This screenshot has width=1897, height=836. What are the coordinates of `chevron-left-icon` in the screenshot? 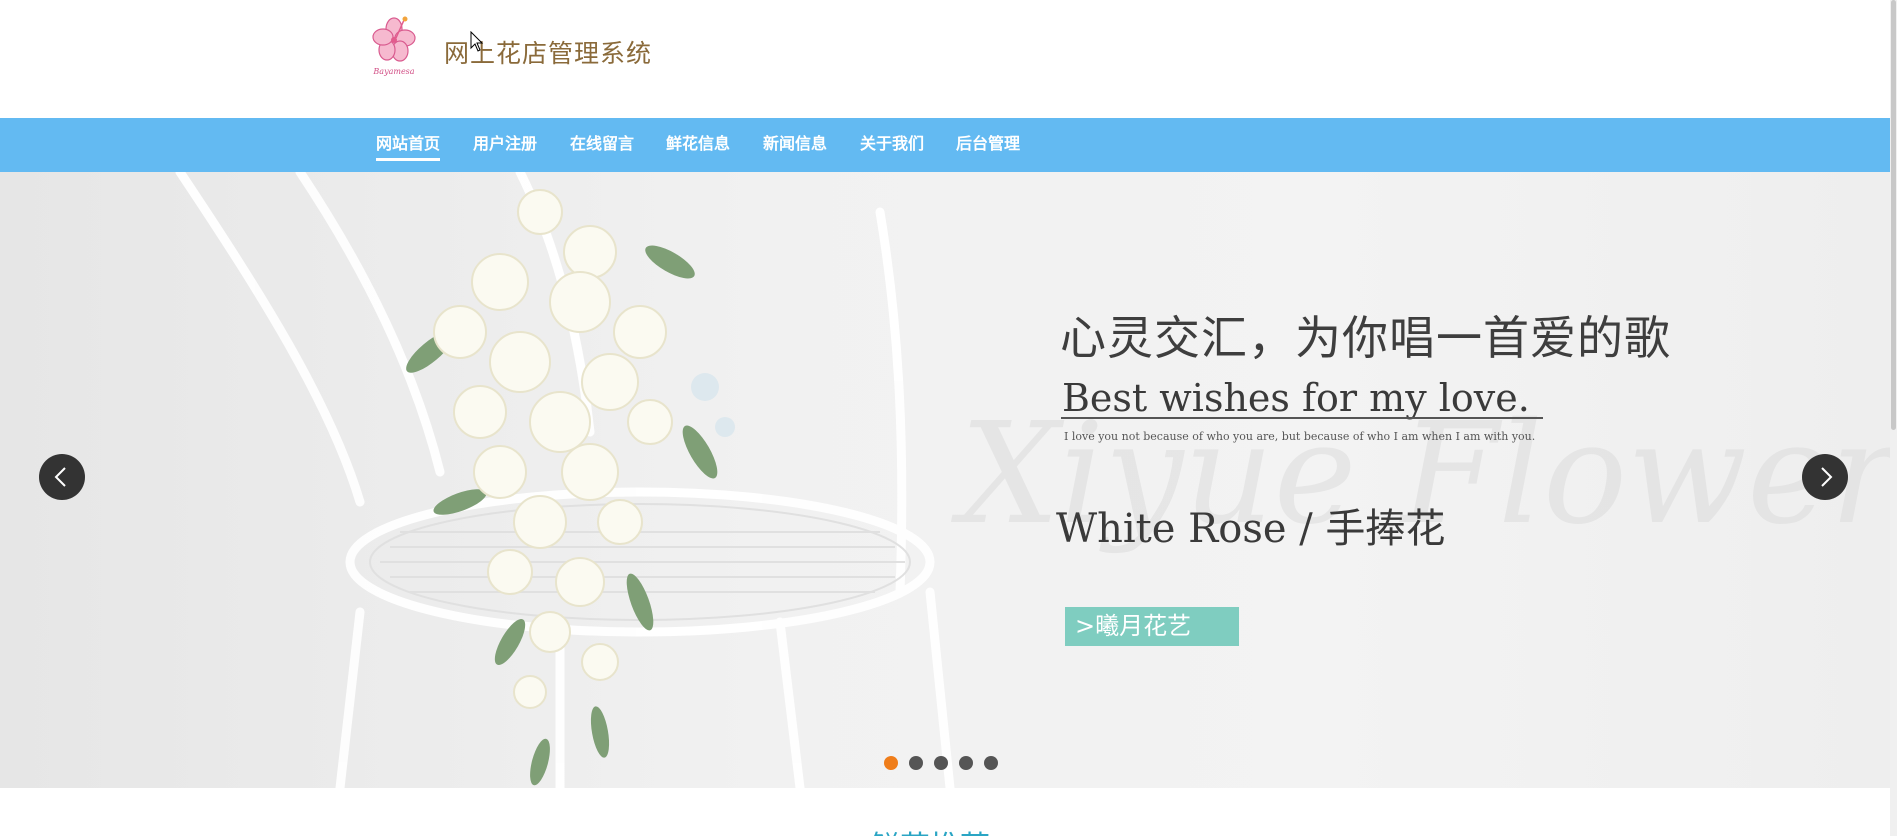 It's located at (60, 477).